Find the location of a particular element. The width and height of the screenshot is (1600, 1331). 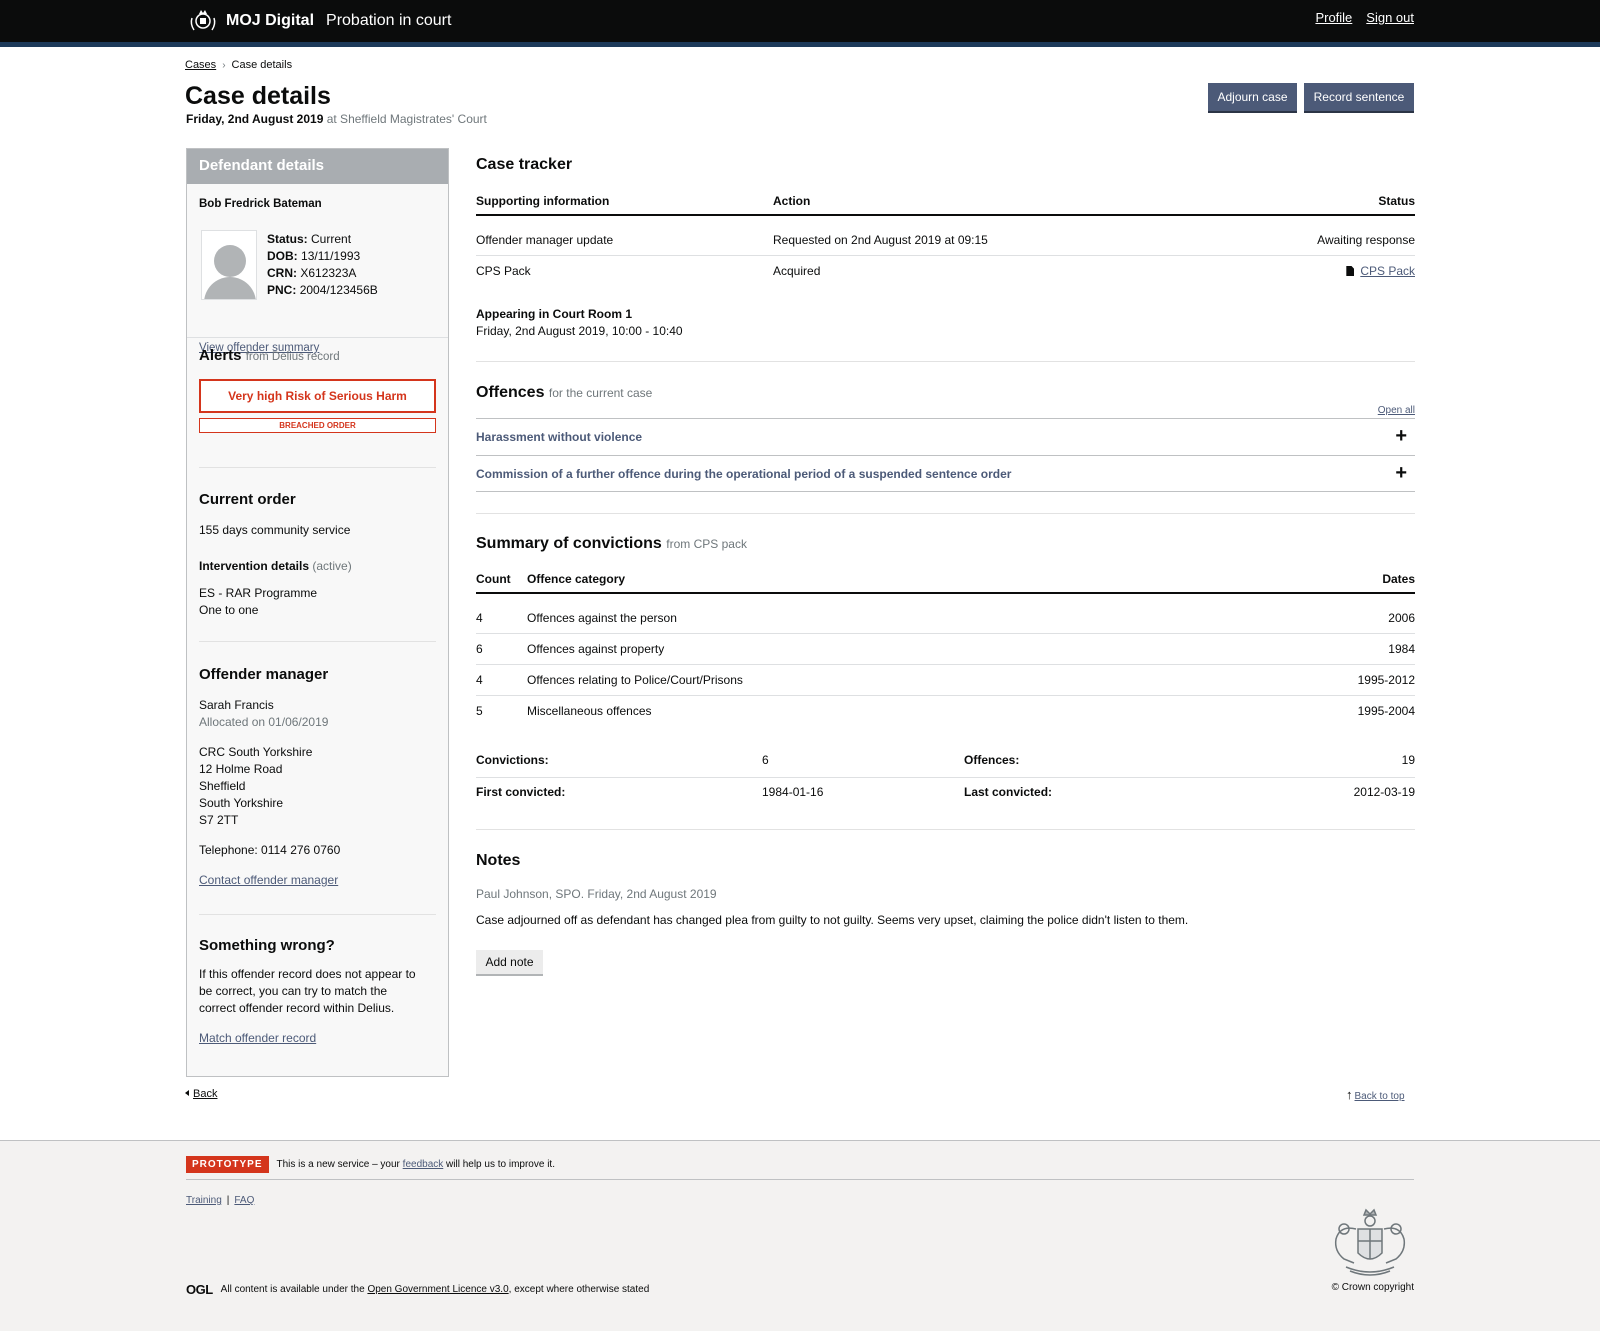

status-value: Current is located at coordinates (331, 239).